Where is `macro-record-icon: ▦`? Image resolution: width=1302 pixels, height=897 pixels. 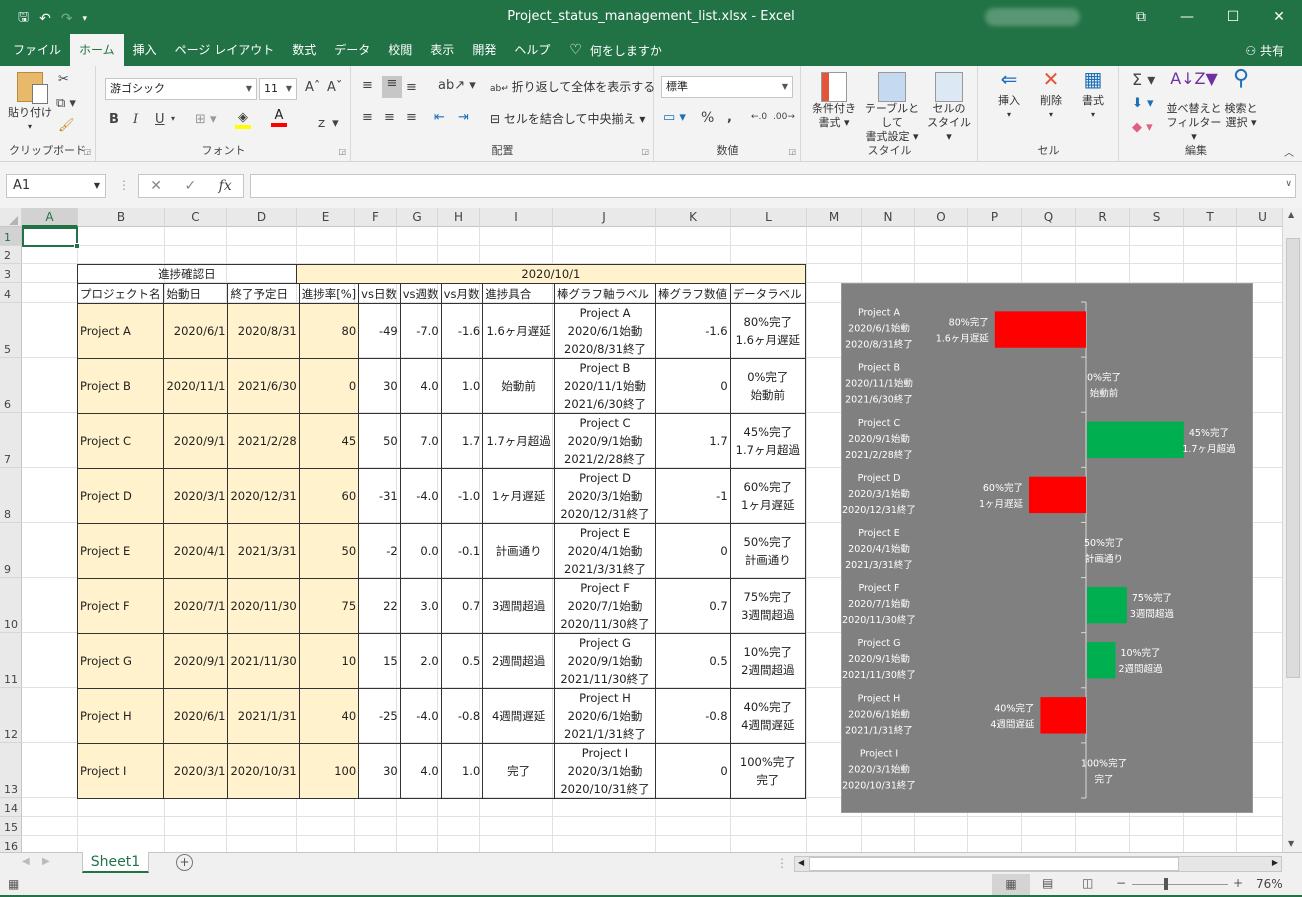
macro-record-icon: ▦ is located at coordinates (13, 884).